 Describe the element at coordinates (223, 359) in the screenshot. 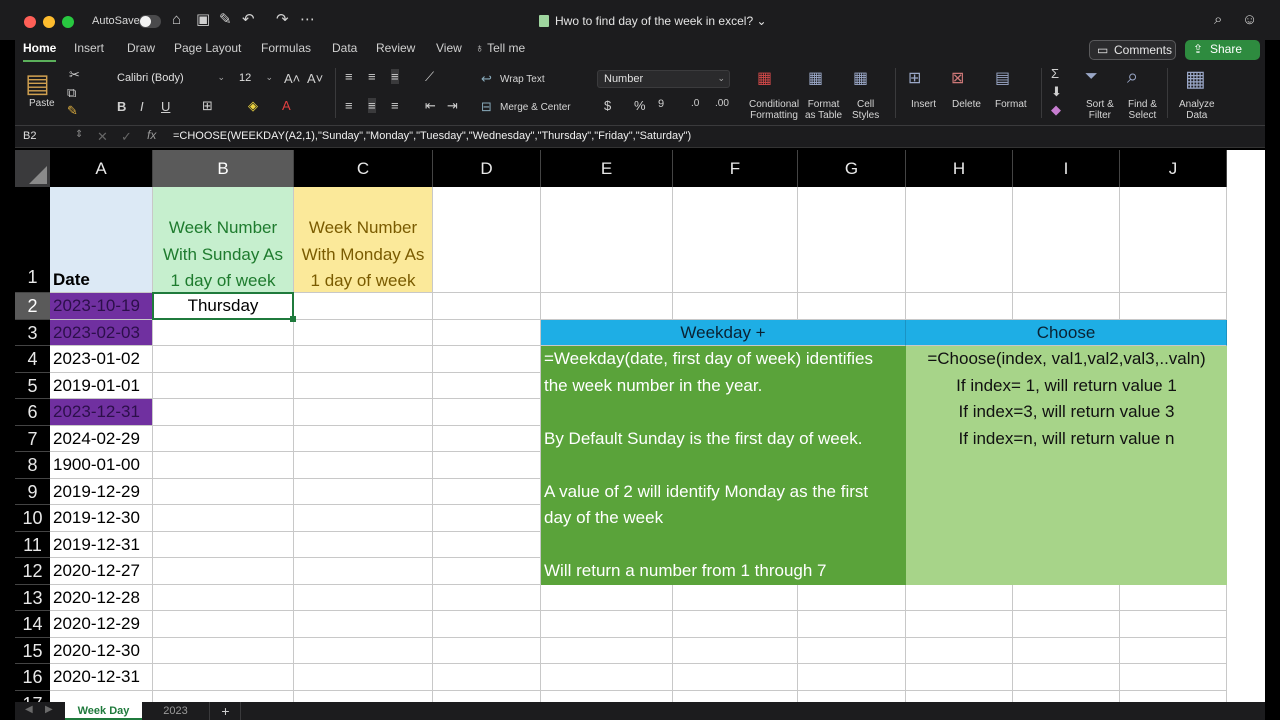

I see `cell-b4` at that location.